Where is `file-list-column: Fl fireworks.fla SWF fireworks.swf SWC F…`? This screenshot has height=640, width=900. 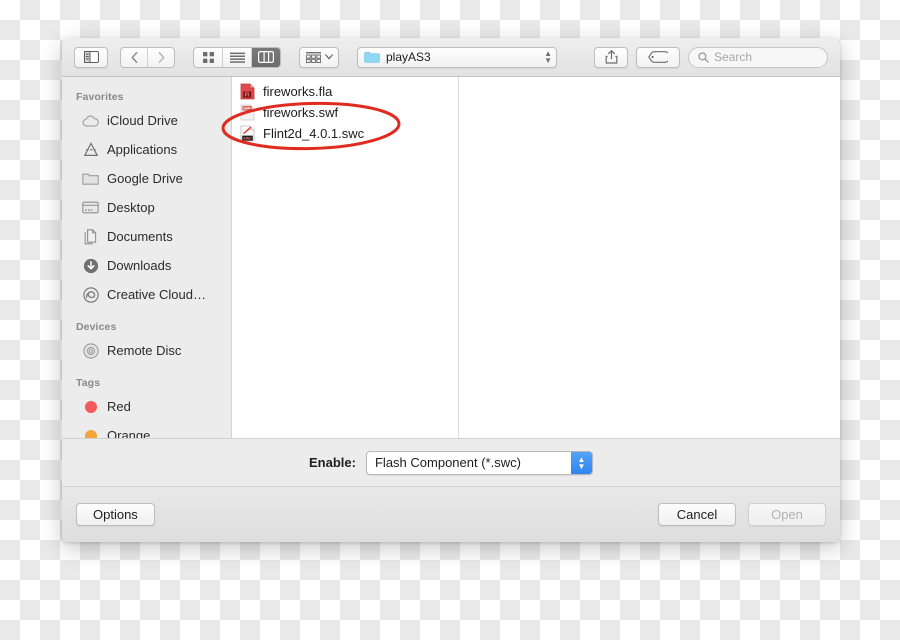
file-list-column: Fl fireworks.fla SWF fireworks.swf SWC F… is located at coordinates (345, 257).